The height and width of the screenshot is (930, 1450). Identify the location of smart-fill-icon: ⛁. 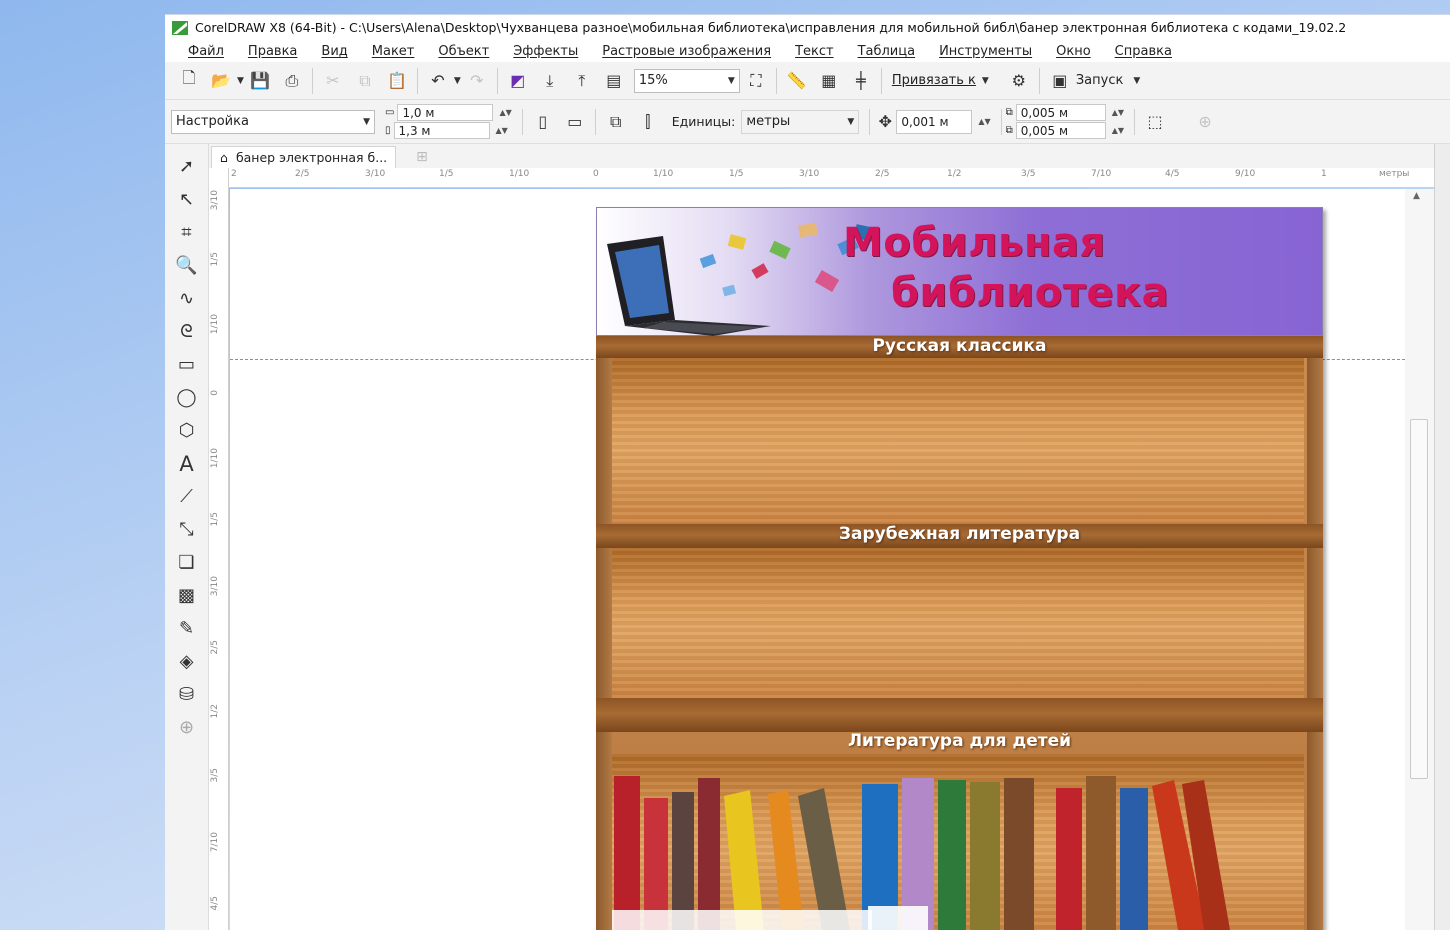
(187, 694).